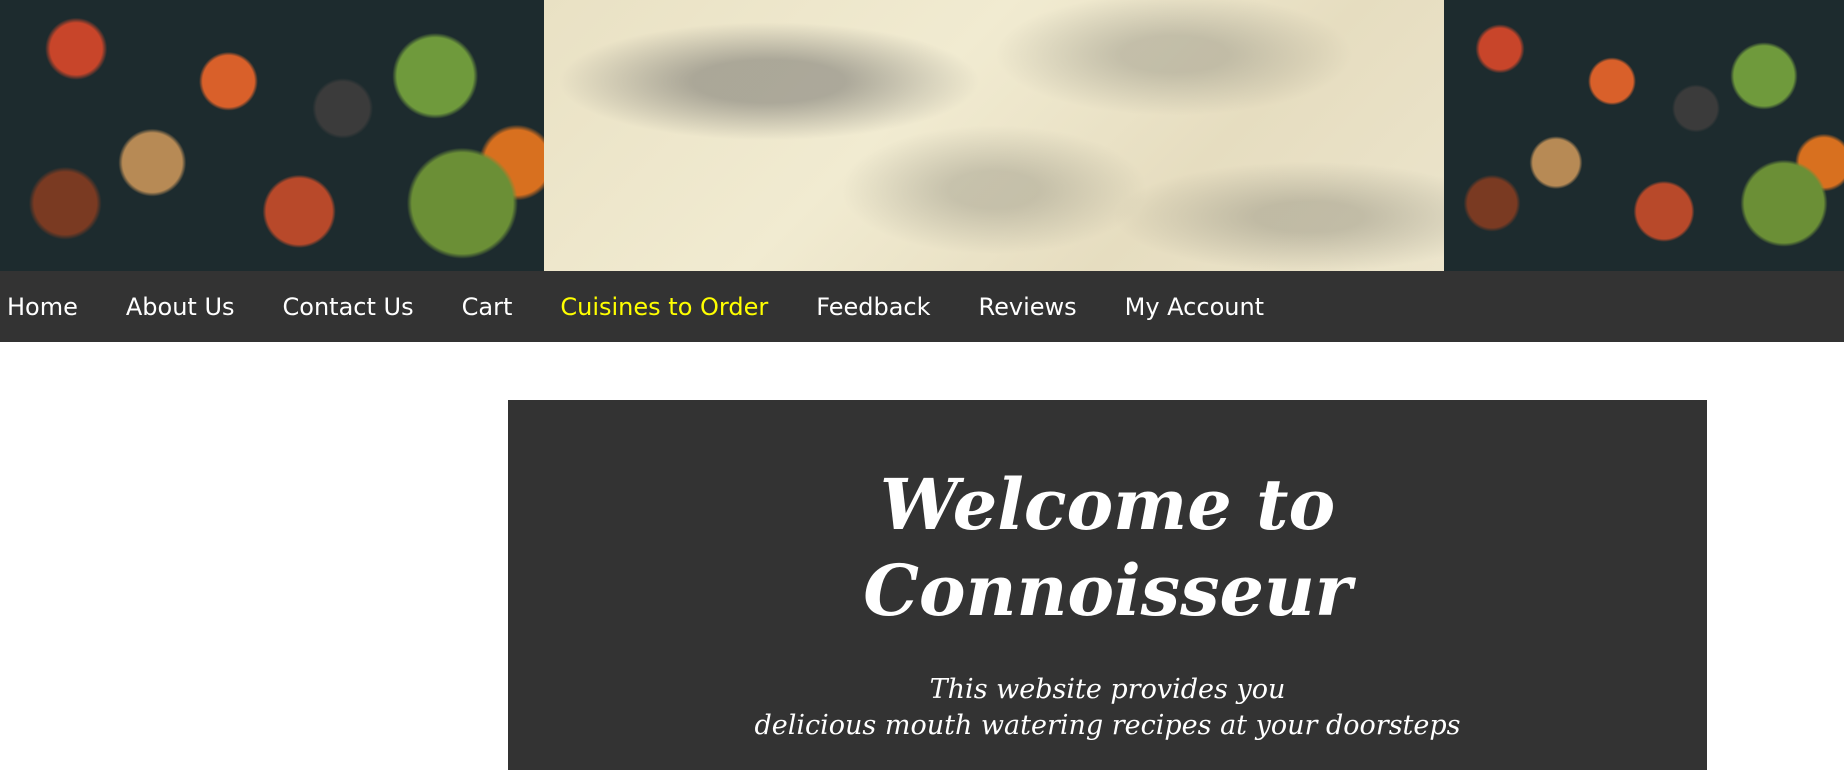  What do you see at coordinates (1644, 135) in the screenshot?
I see `spices-image-right` at bounding box center [1644, 135].